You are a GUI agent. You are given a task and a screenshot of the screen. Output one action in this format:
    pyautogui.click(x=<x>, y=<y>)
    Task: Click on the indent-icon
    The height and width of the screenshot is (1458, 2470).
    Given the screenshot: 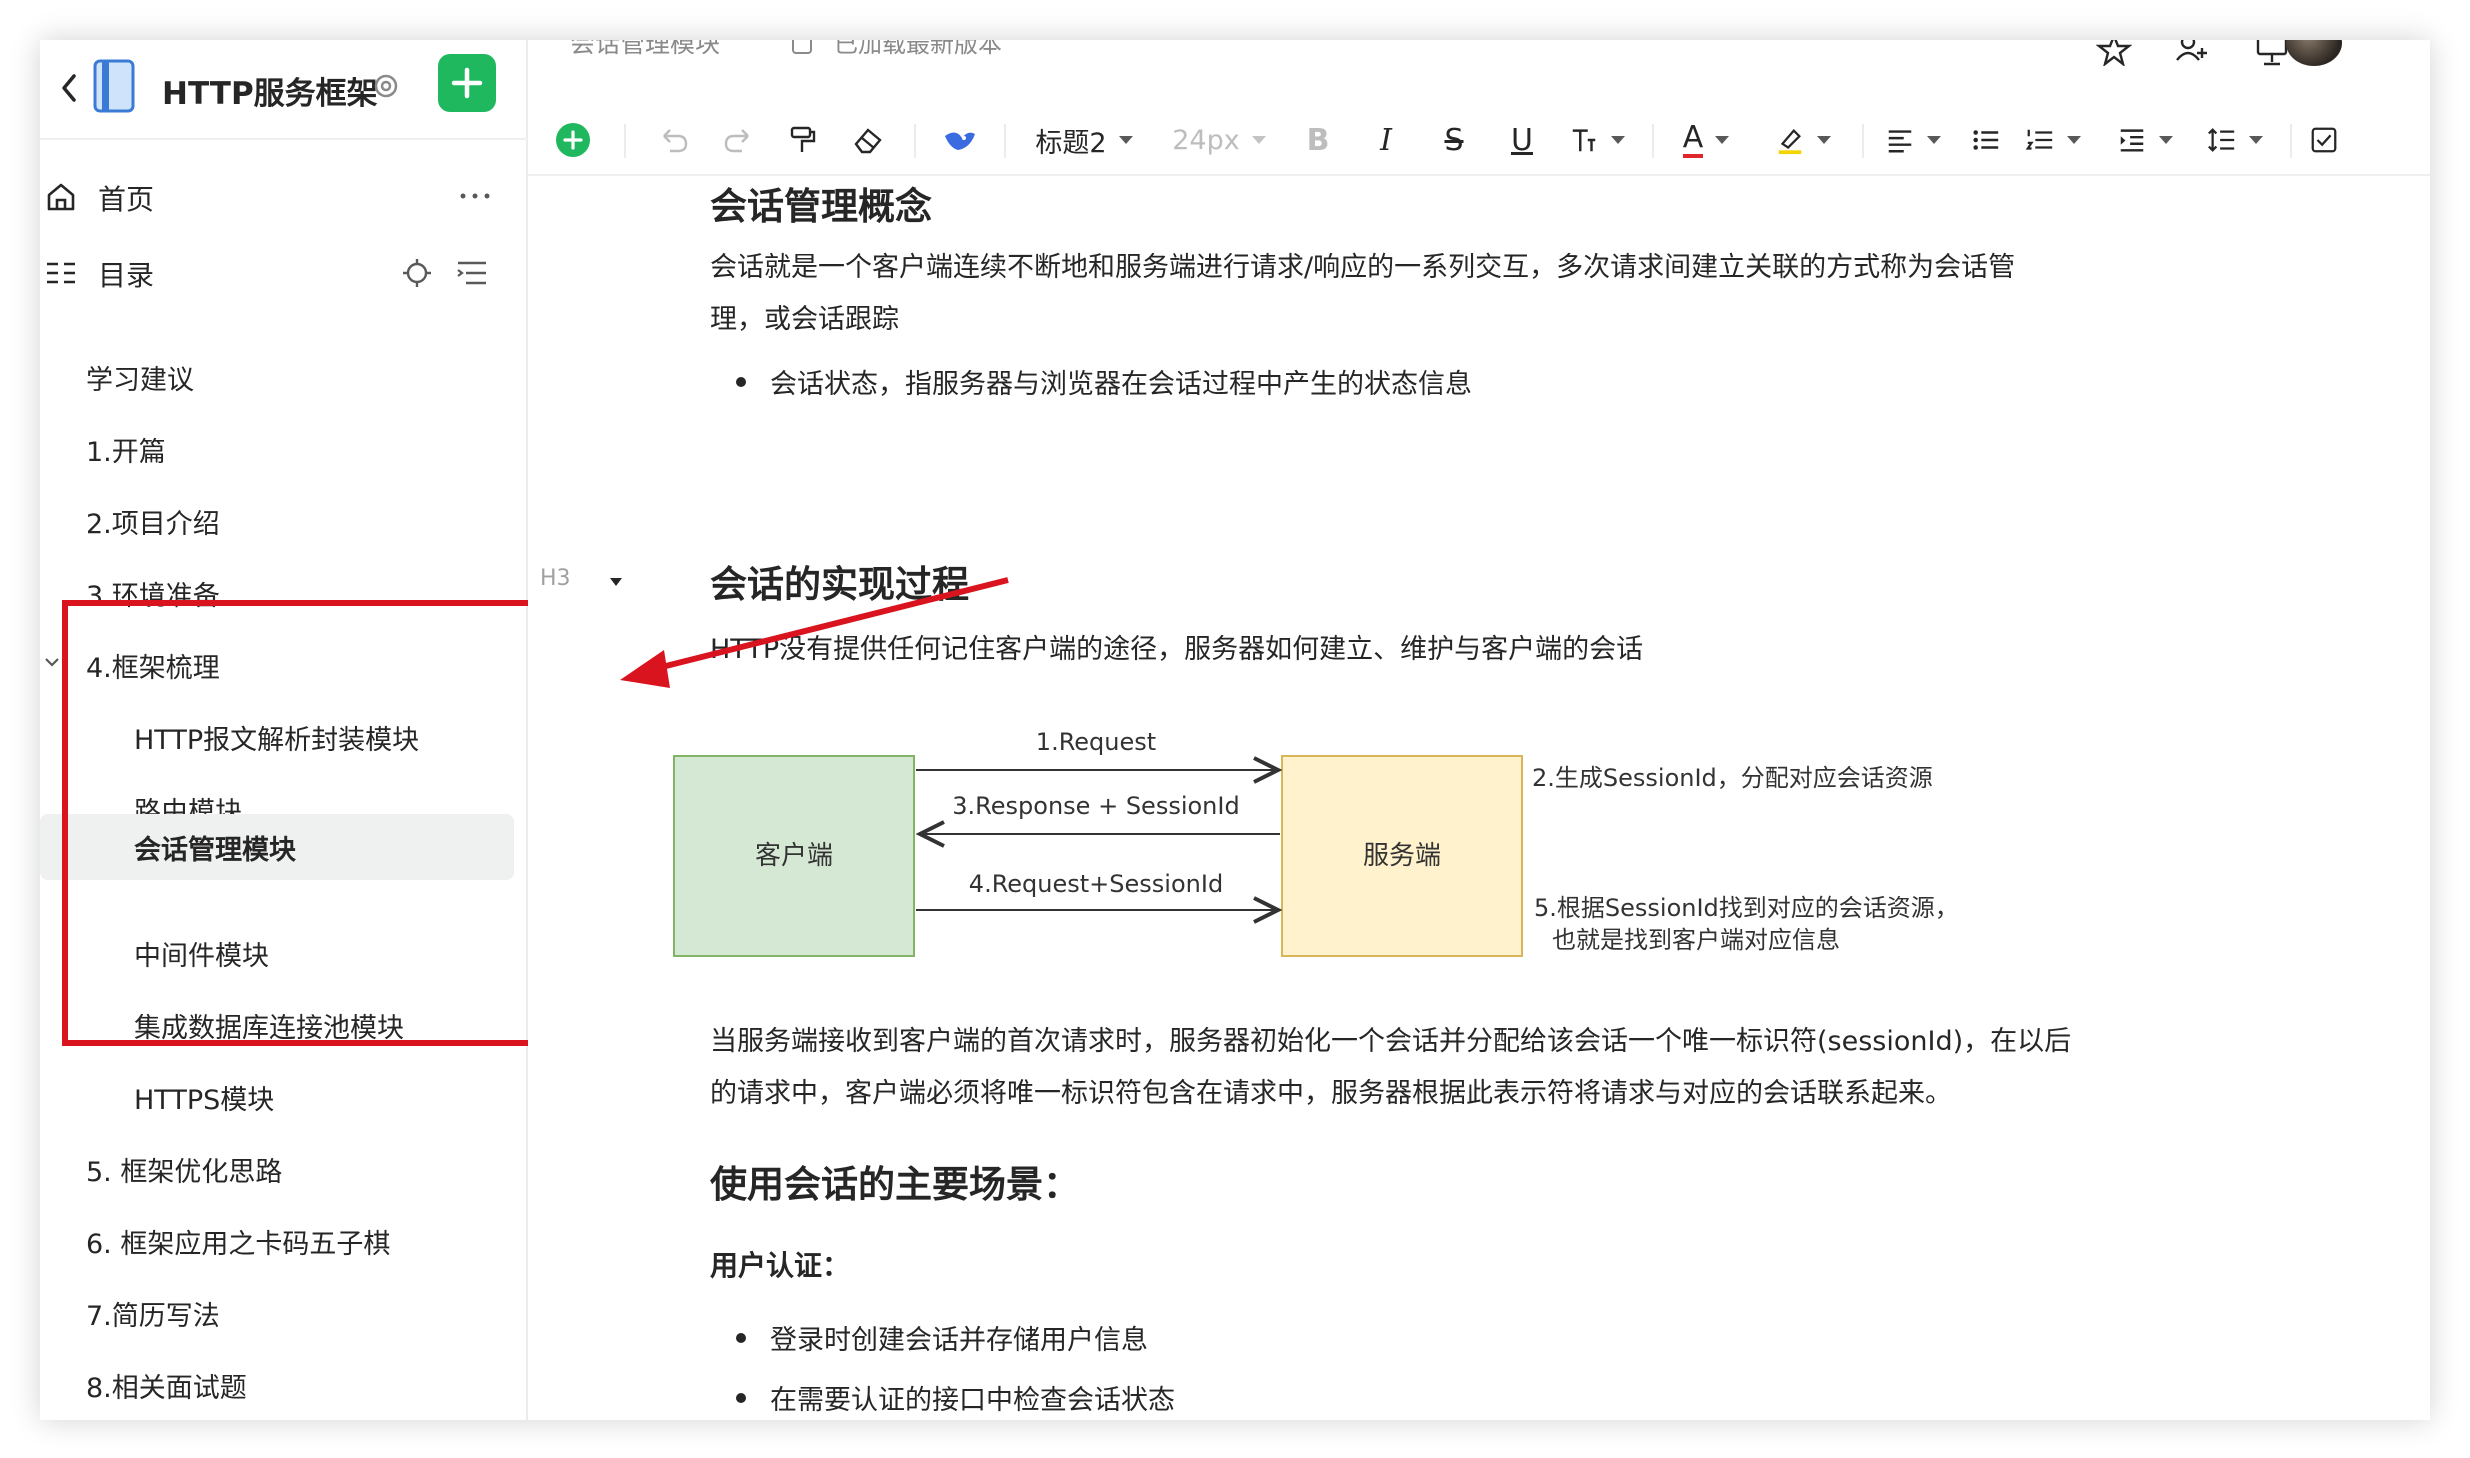 What is the action you would take?
    pyautogui.click(x=2132, y=140)
    